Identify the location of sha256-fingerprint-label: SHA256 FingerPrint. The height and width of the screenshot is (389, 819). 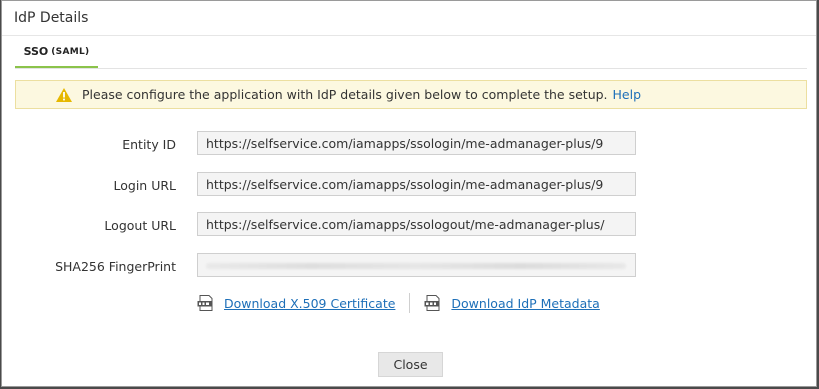
(115, 266).